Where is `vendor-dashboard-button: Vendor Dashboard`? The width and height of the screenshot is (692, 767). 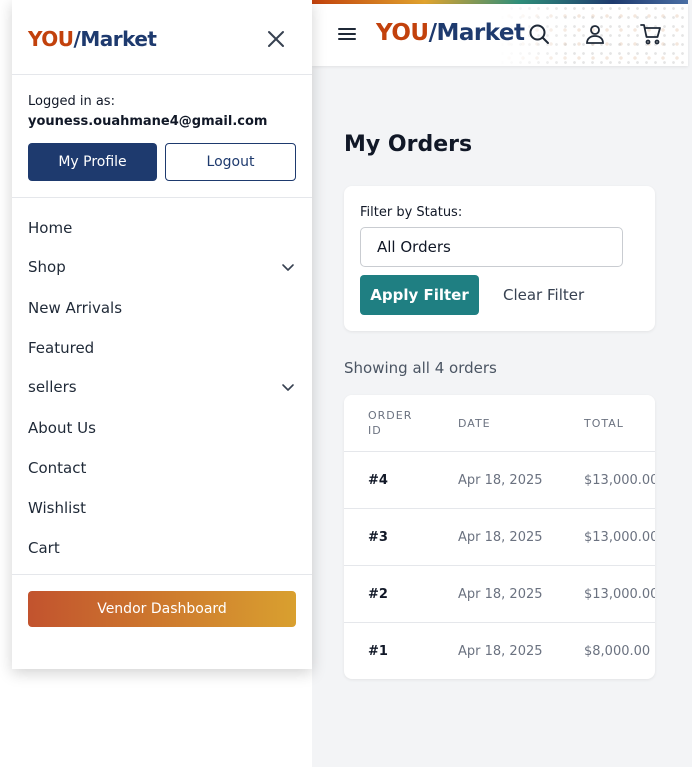
vendor-dashboard-button: Vendor Dashboard is located at coordinates (162, 609).